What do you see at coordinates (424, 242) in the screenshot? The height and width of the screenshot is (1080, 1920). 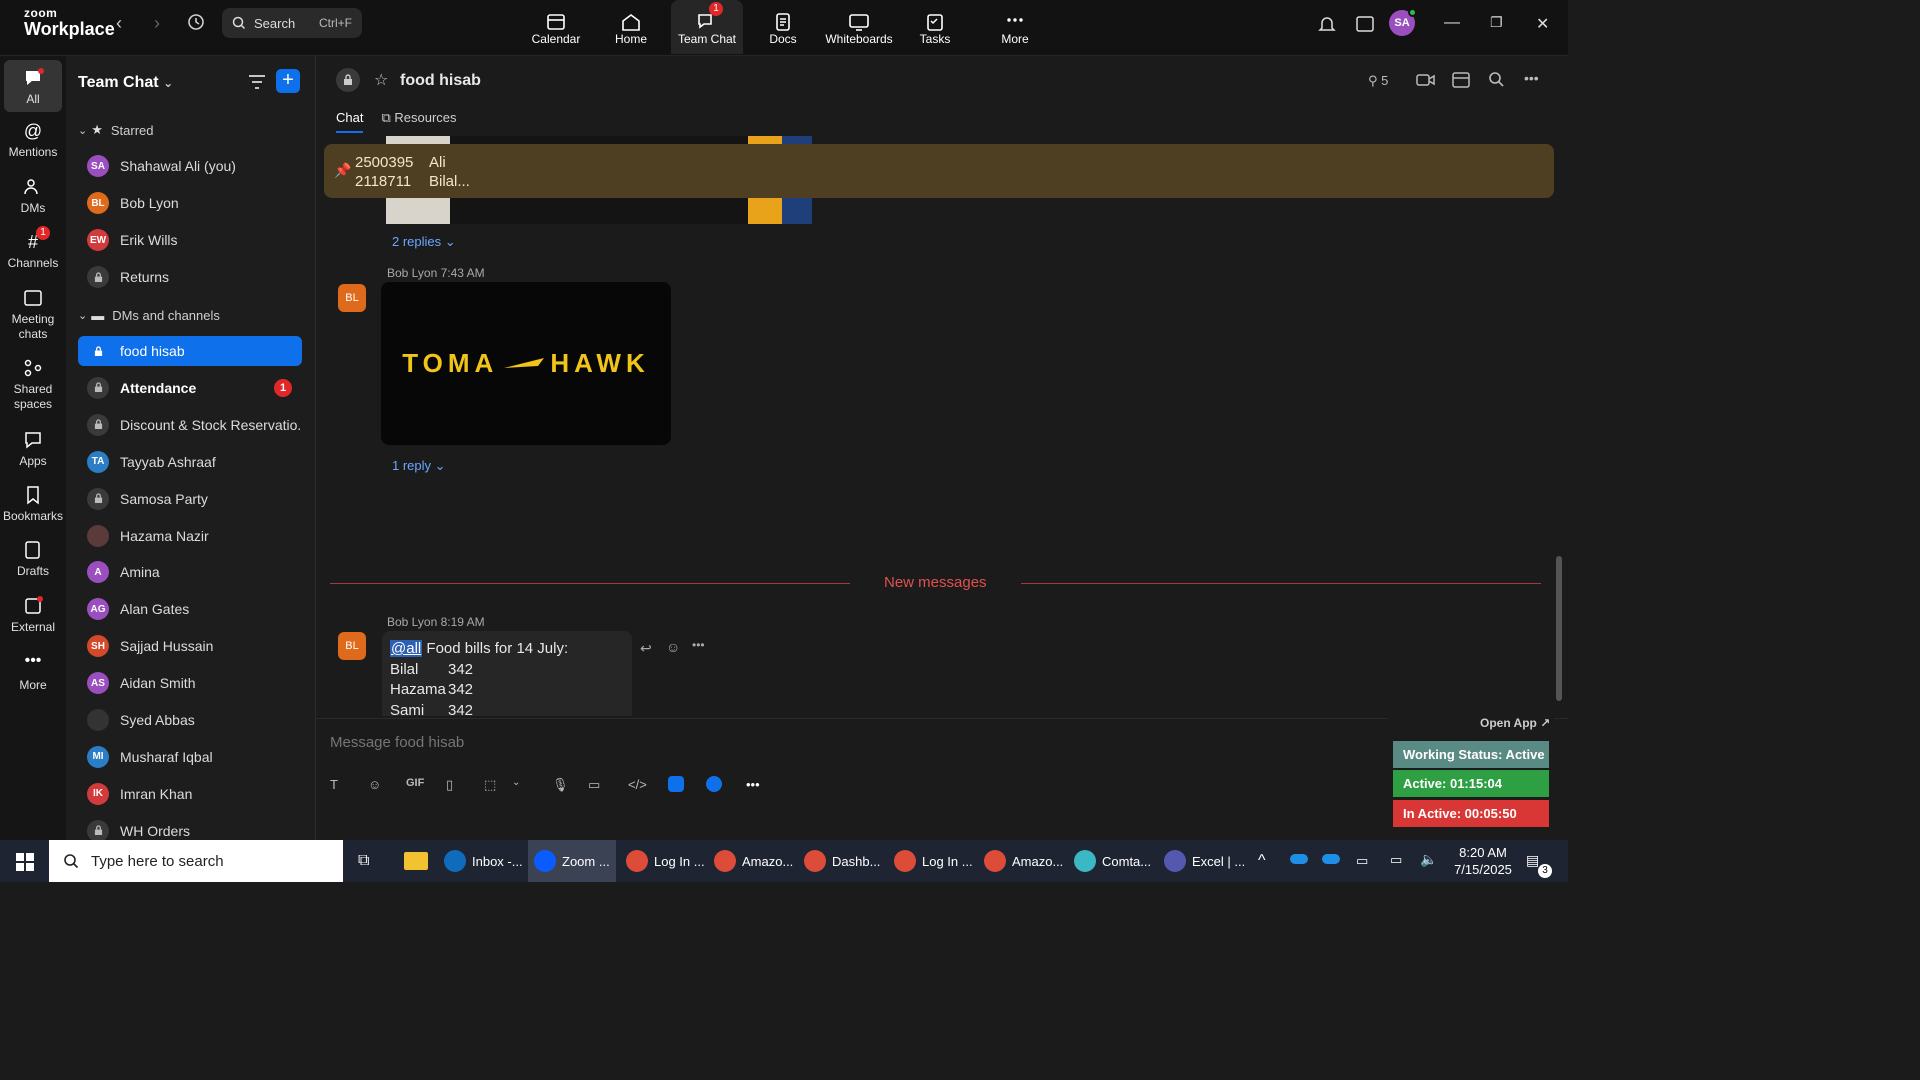 I see `replies-link: 2 replies ⌄` at bounding box center [424, 242].